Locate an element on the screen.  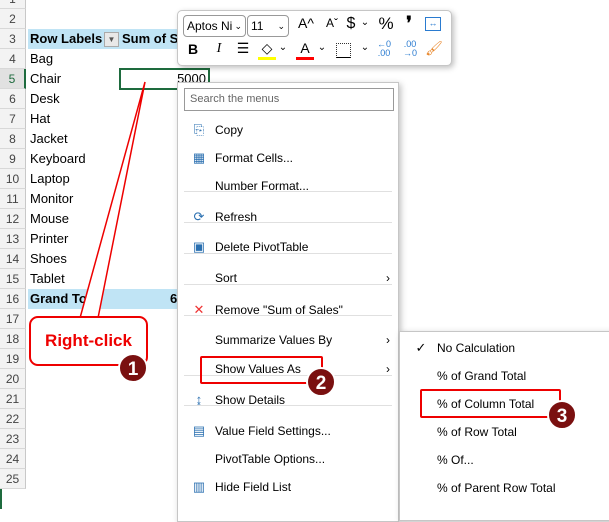
search-placeholder: Search the menus is located at coordinates (235, 99).